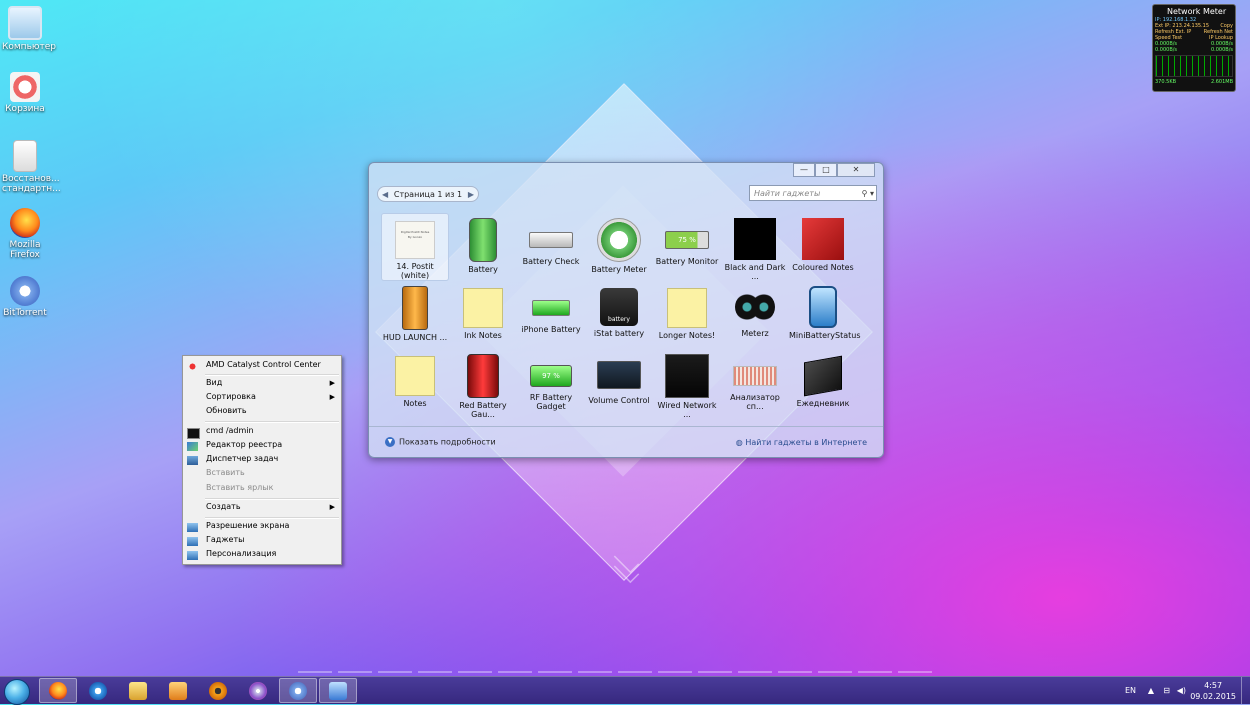 The width and height of the screenshot is (1250, 705). I want to click on gadget-ink-notes: Ink Notes, so click(483, 315).